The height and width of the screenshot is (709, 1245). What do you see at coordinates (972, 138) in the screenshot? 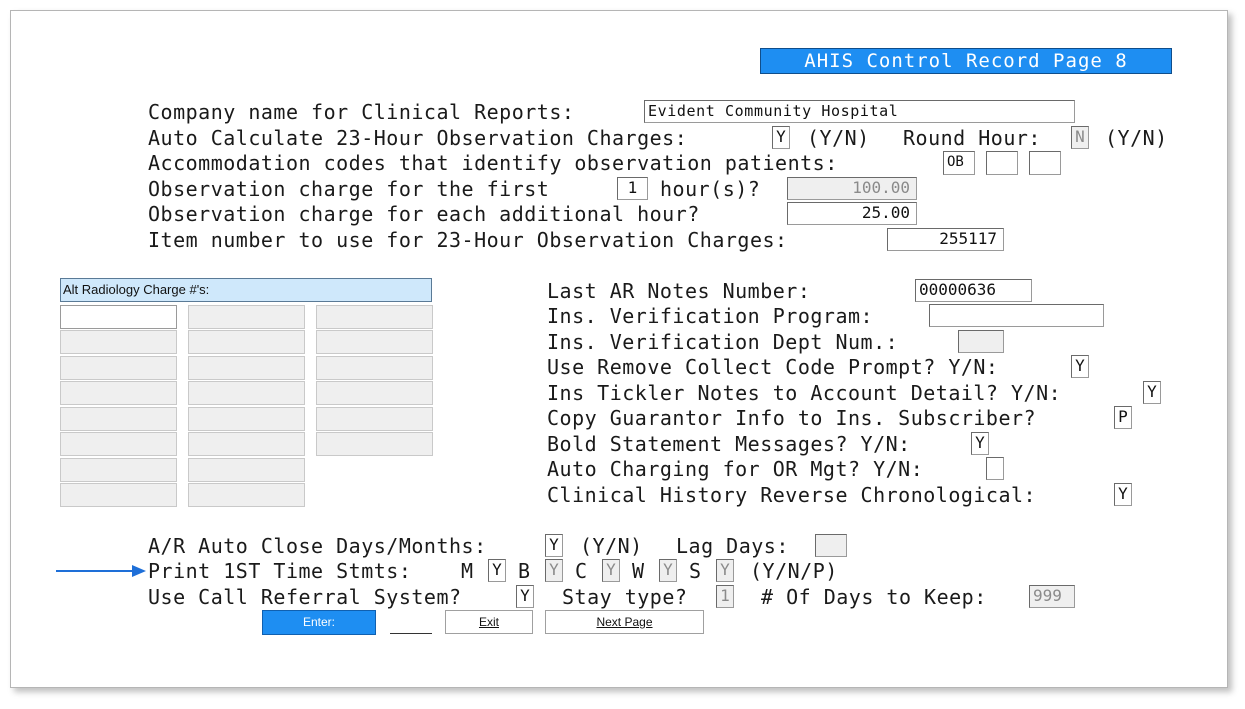
I see `round-hour-label: Round Hour:` at bounding box center [972, 138].